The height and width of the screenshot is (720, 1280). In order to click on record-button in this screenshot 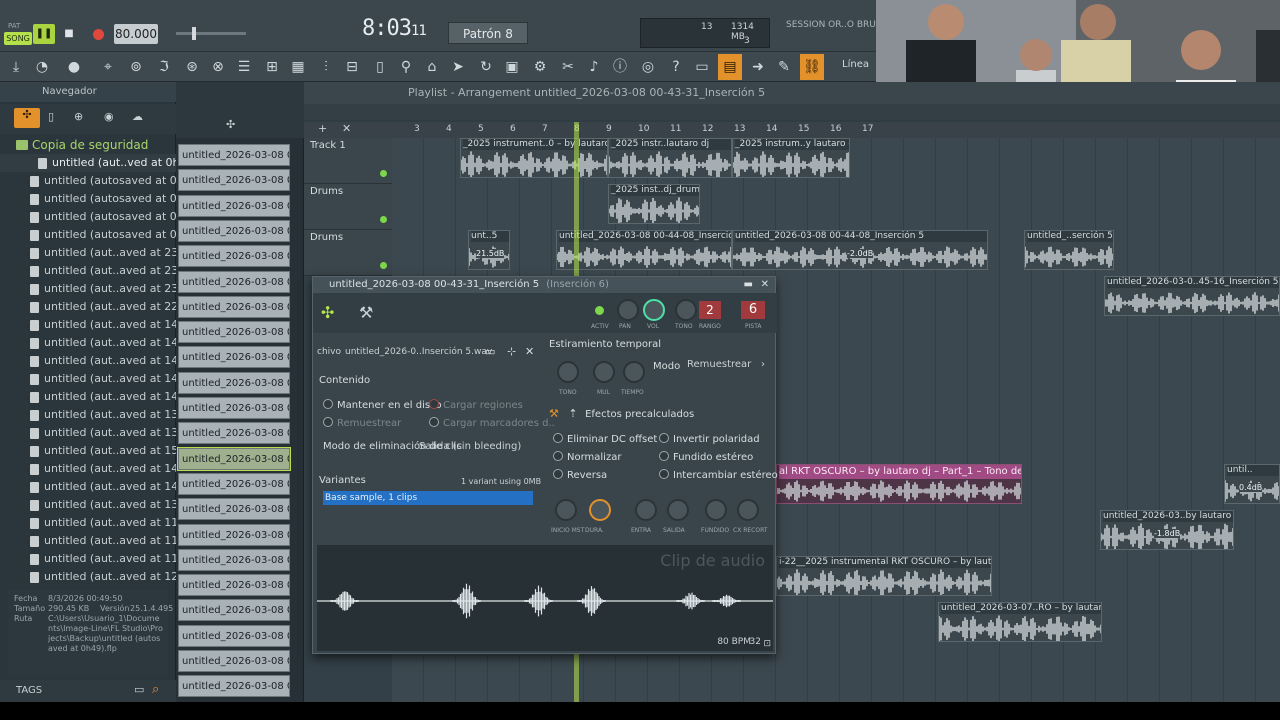, I will do `click(98, 34)`.